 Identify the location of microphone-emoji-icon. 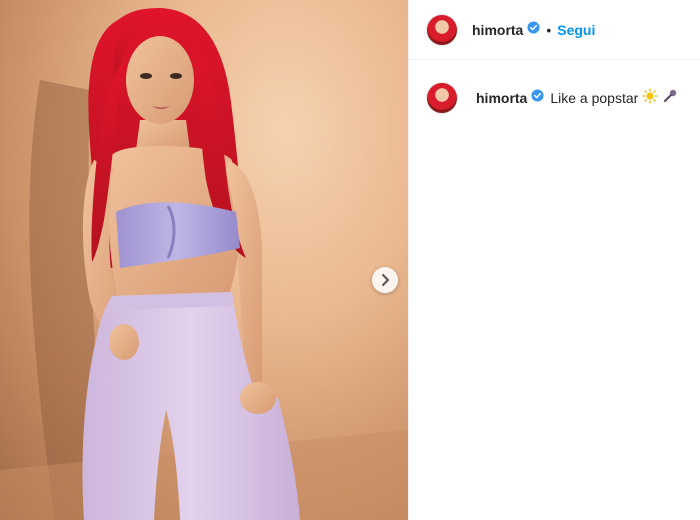
(670, 98).